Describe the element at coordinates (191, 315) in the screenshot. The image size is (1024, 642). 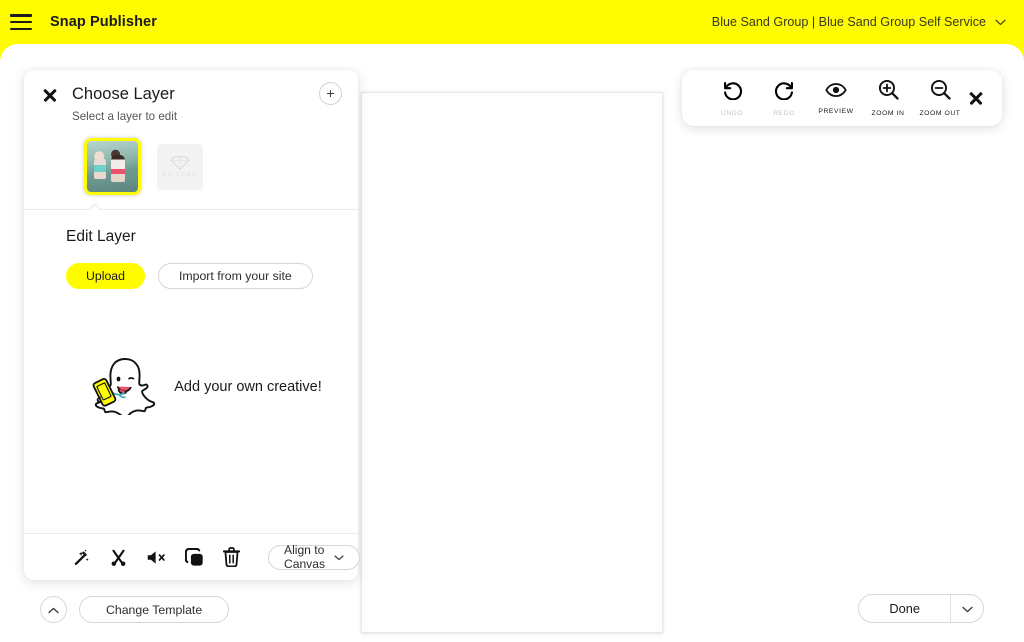
I see `edit-layer-section: Edit Layer Upload Import from your site` at that location.